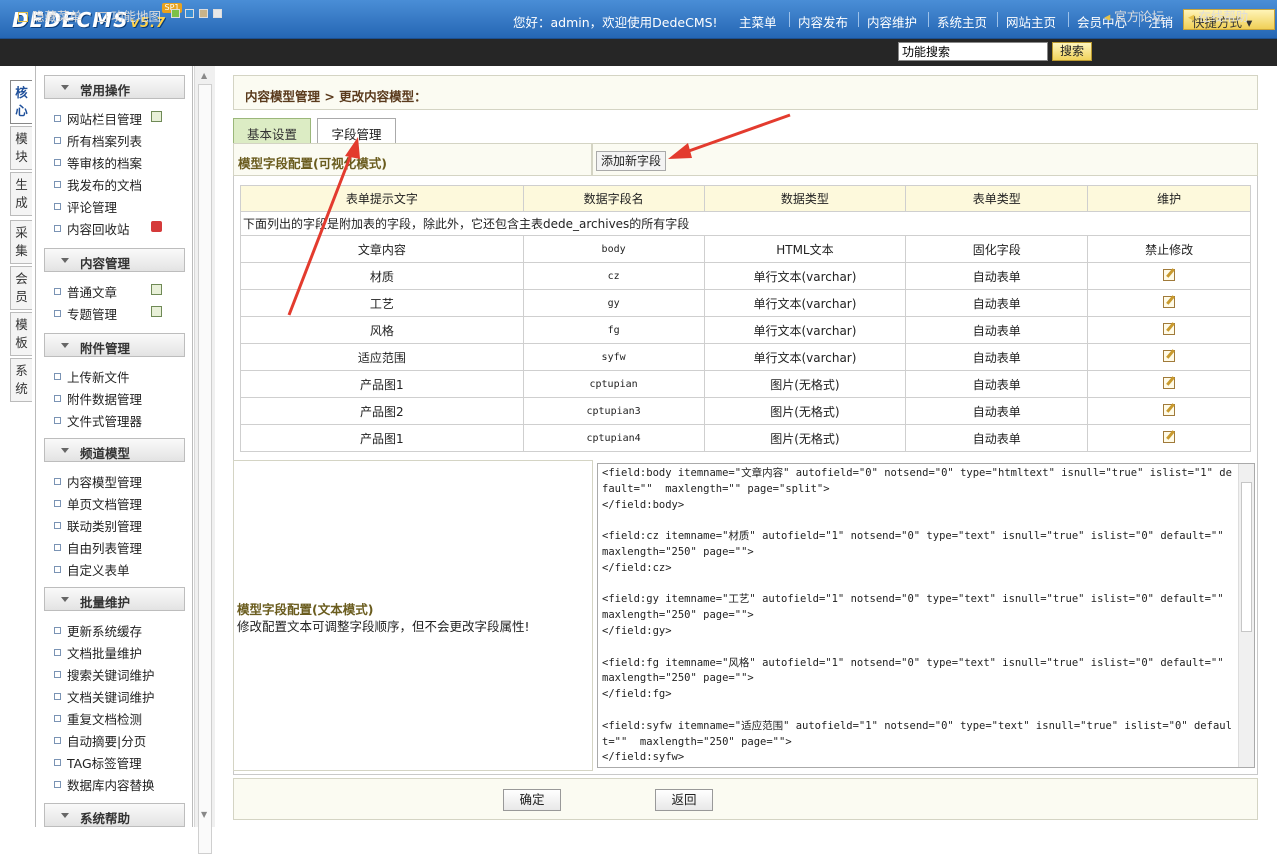  I want to click on menu-item: 自动摘要|分页, so click(100, 740).